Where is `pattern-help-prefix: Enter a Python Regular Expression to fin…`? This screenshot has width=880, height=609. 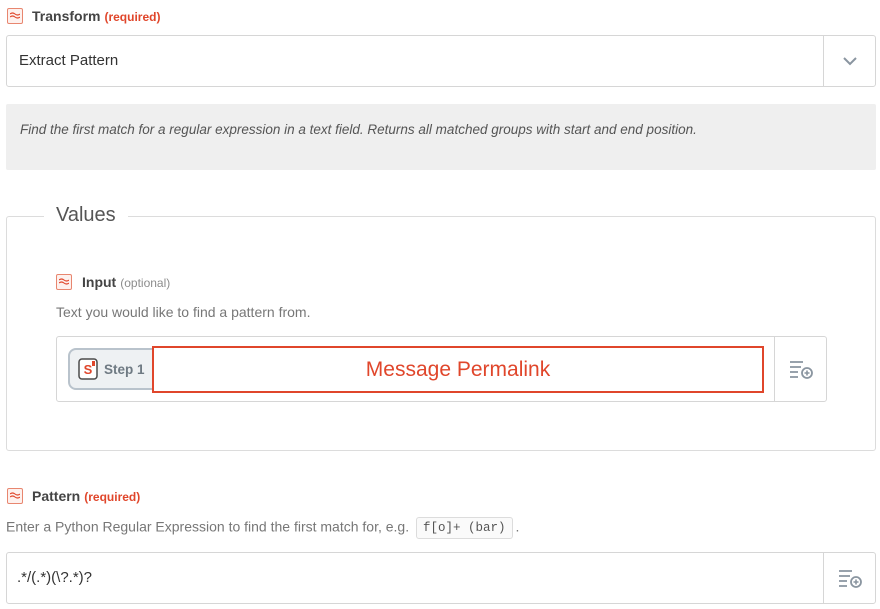
pattern-help-prefix: Enter a Python Regular Expression to fin… is located at coordinates (208, 526).